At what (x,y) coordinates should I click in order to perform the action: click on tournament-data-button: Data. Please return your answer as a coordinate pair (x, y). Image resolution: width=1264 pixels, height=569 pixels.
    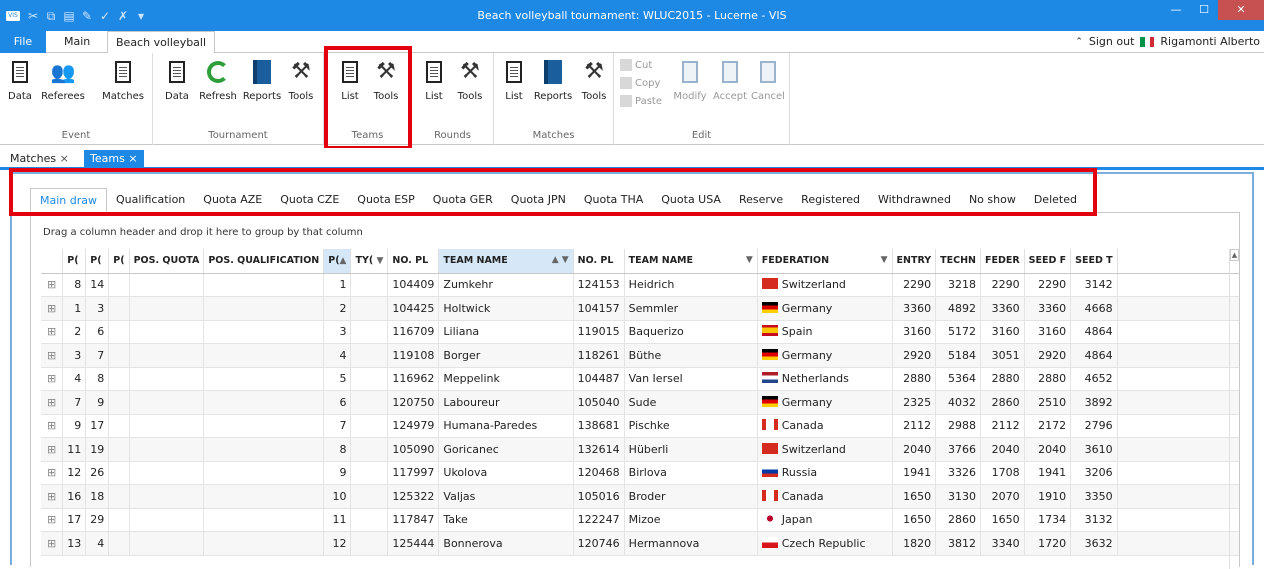
    Looking at the image, I should click on (177, 79).